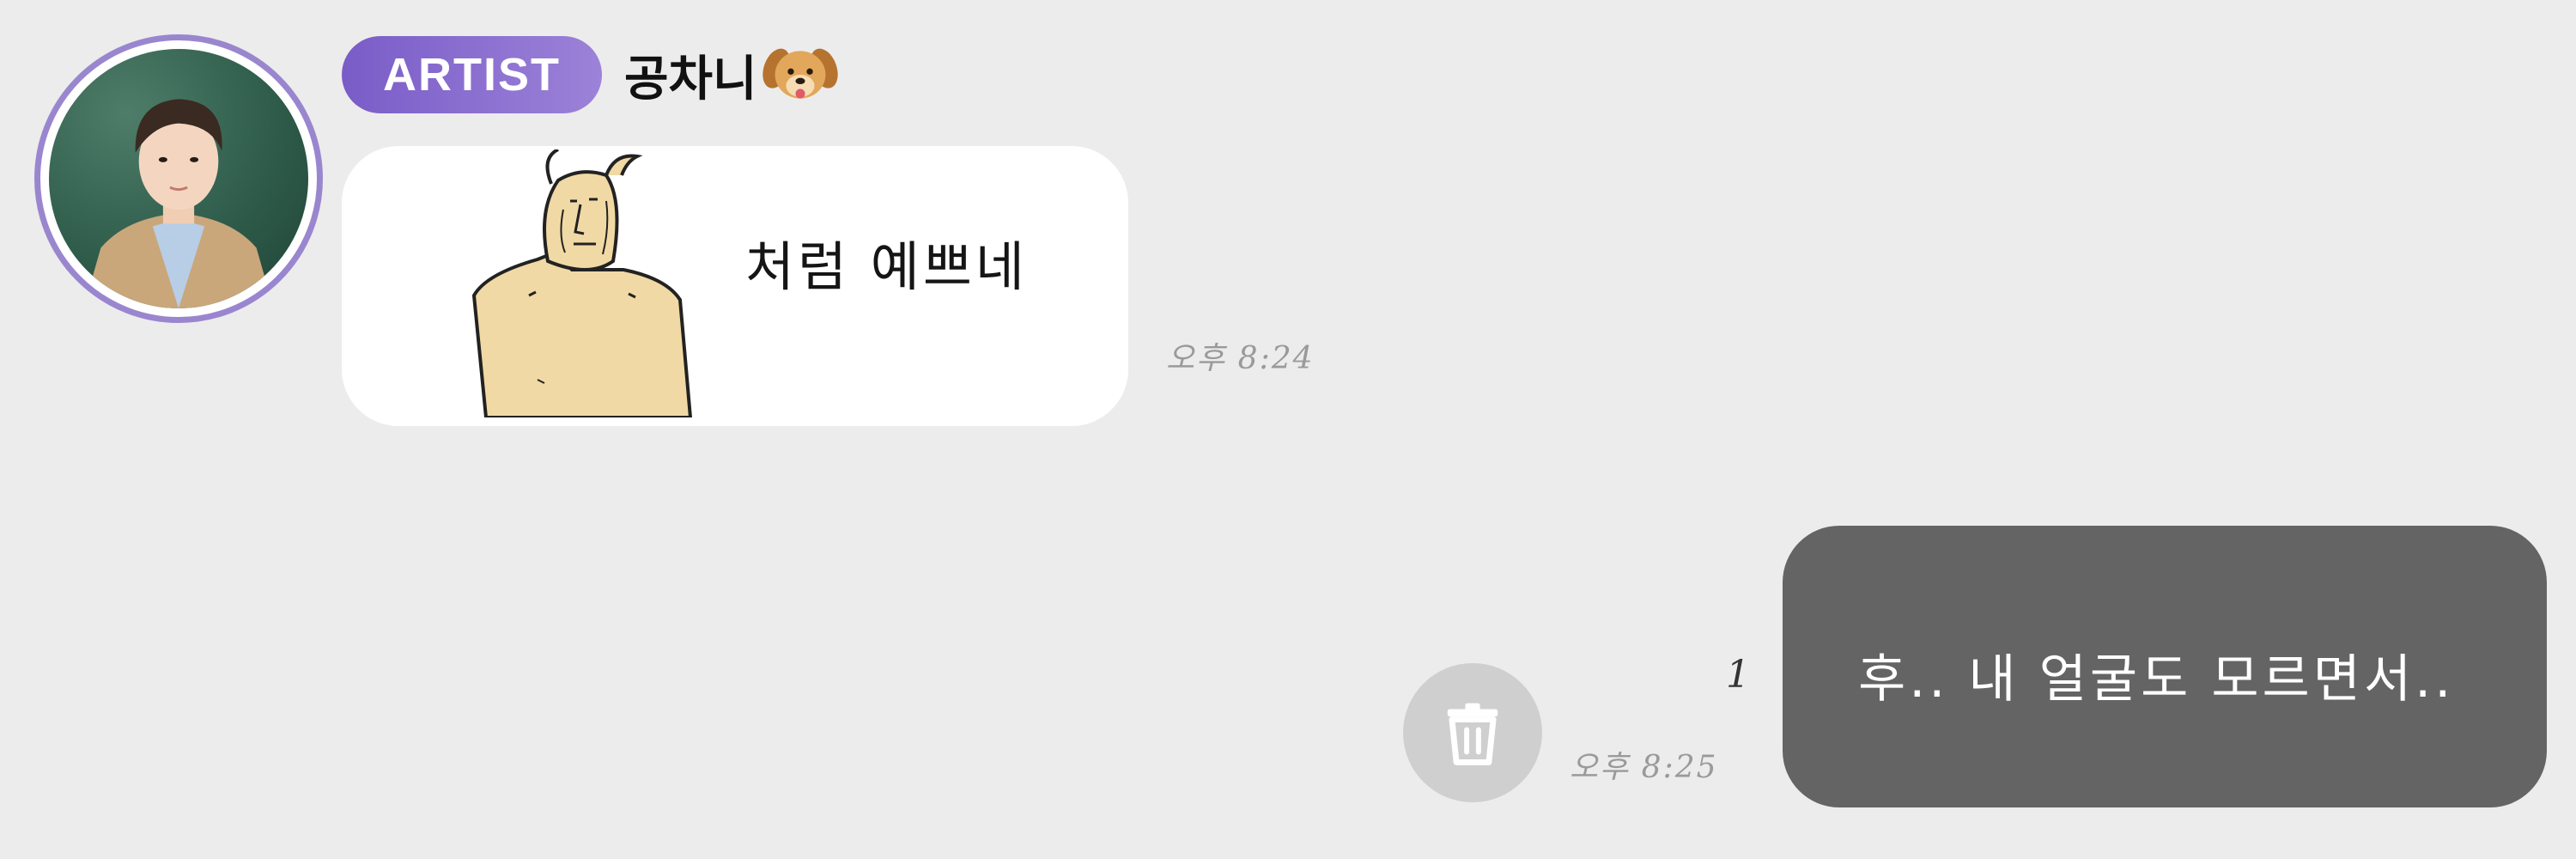  What do you see at coordinates (735, 286) in the screenshot?
I see `incoming-message-bubble: 처럼 예쁘네` at bounding box center [735, 286].